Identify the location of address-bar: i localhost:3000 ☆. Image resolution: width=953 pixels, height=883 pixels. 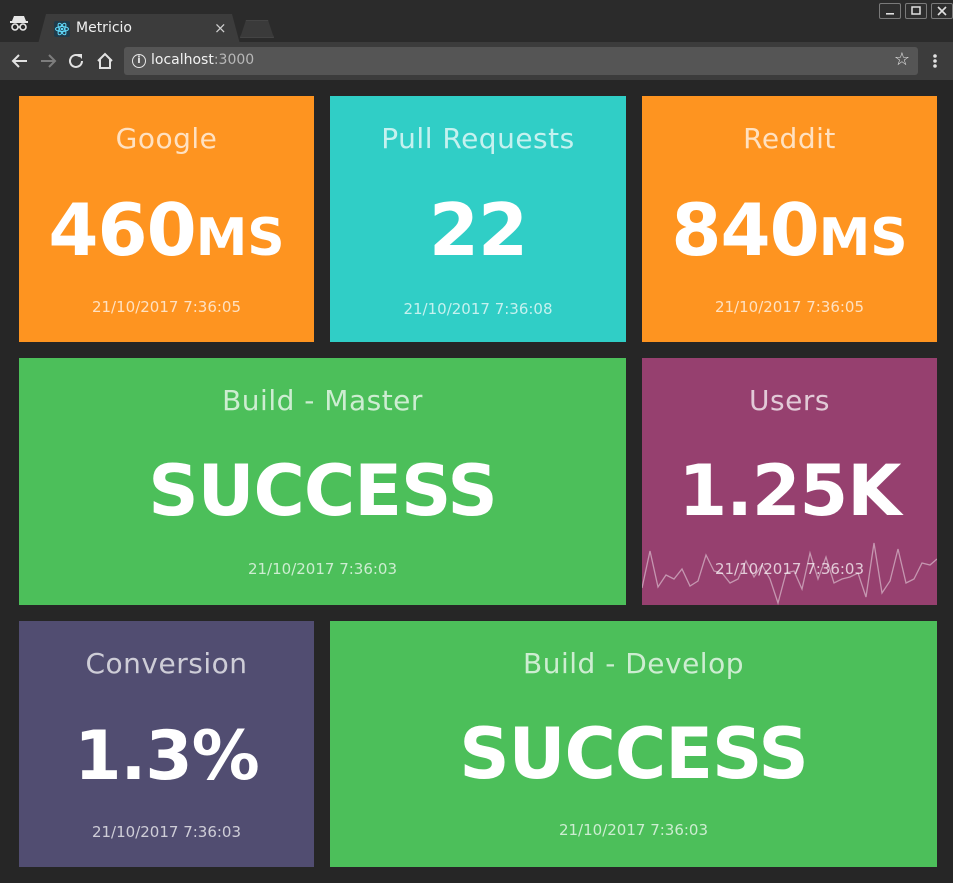
(521, 61).